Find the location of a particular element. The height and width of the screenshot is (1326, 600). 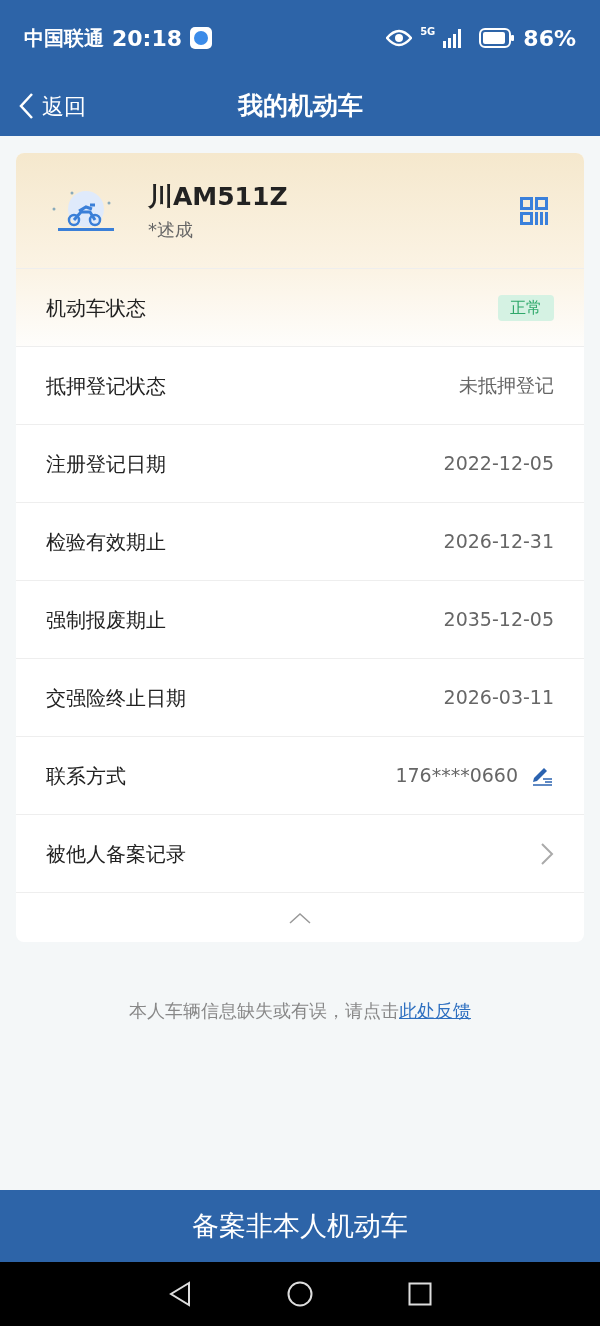

row-label: 强制报废期止 is located at coordinates (106, 620).